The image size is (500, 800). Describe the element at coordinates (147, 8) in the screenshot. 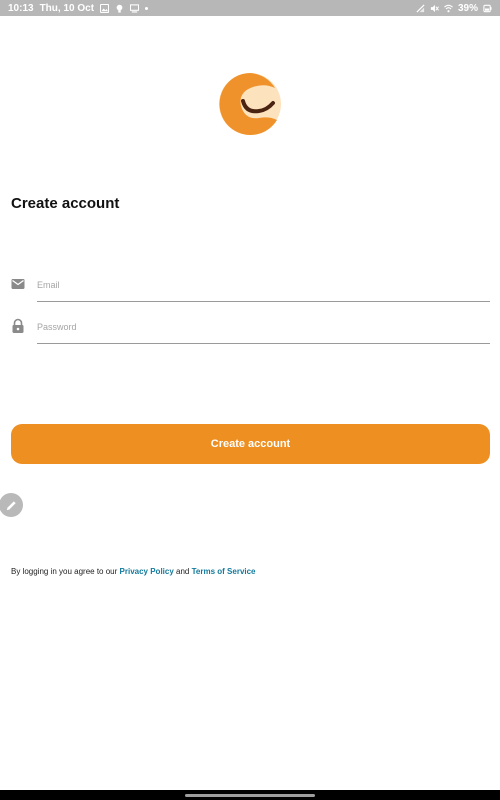

I see `more-dot-icon` at that location.